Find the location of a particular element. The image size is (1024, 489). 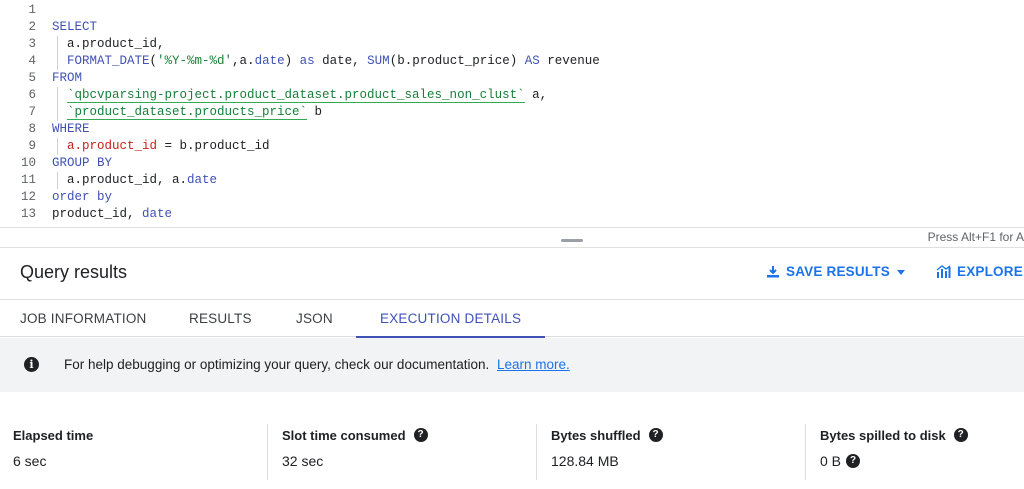

line-number: 4 is located at coordinates (32, 61).